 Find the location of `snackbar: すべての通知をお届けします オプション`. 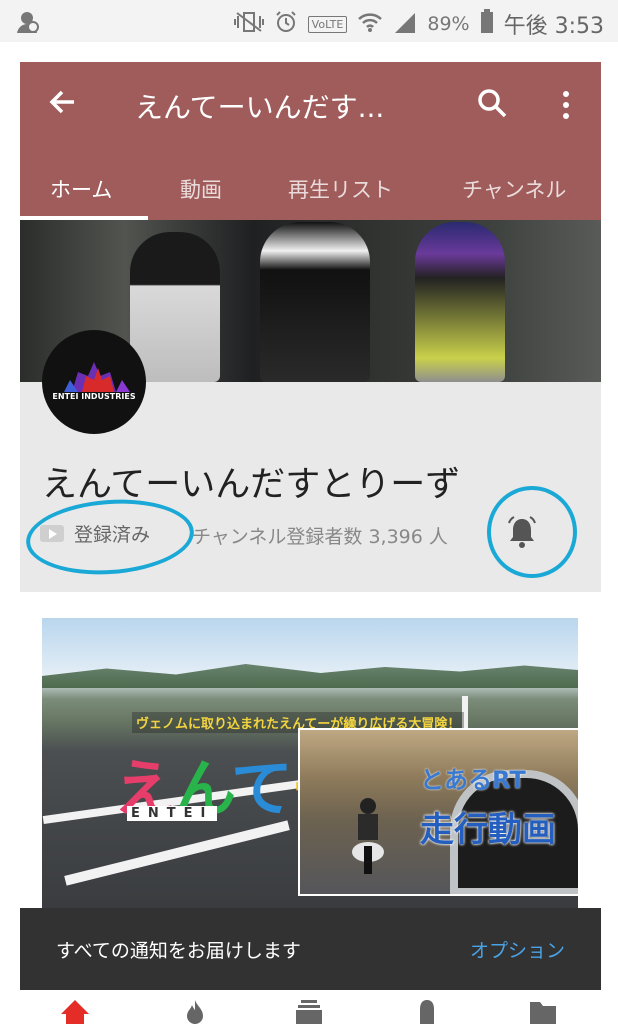

snackbar: すべての通知をお届けします オプション is located at coordinates (310, 949).